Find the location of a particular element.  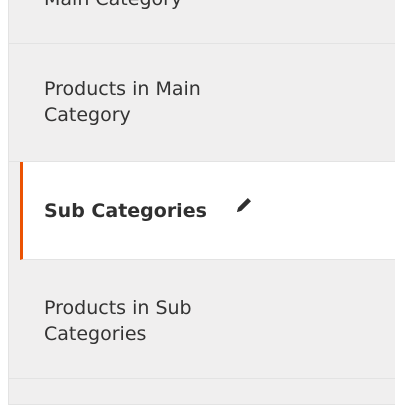

nav-item-label: Main Category is located at coordinates (154, 6).